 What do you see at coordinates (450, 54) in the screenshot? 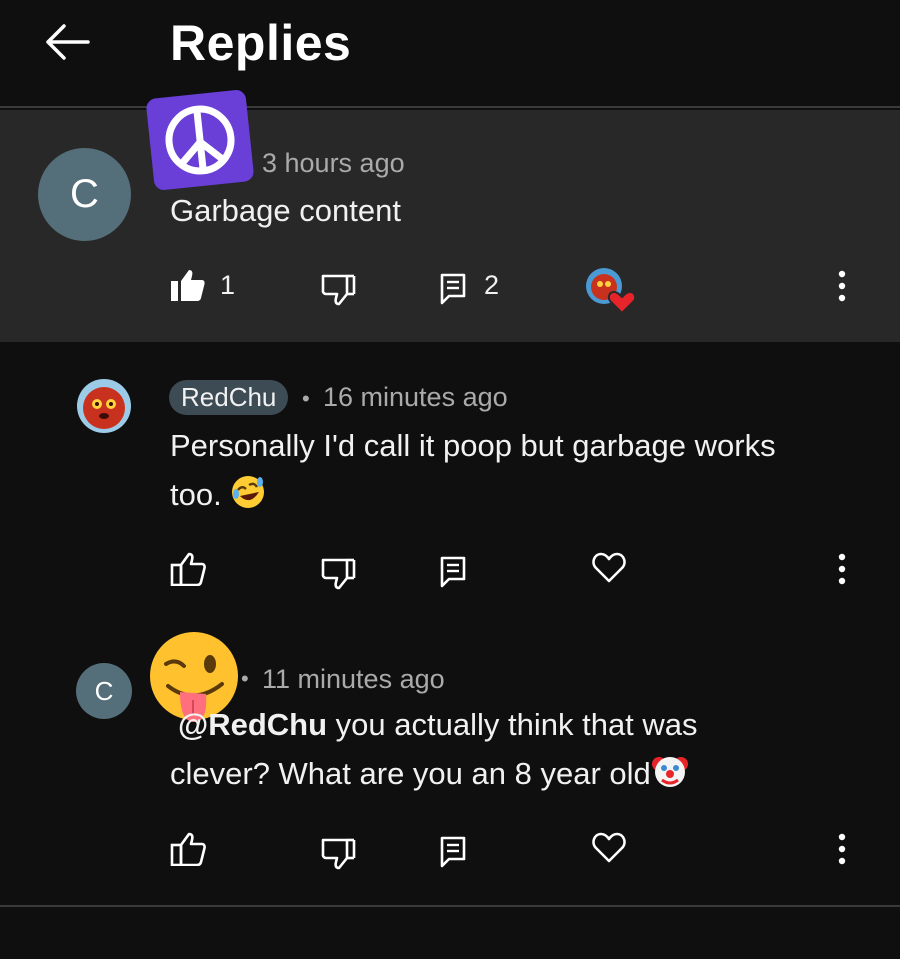
I see `app-header: Replies` at bounding box center [450, 54].